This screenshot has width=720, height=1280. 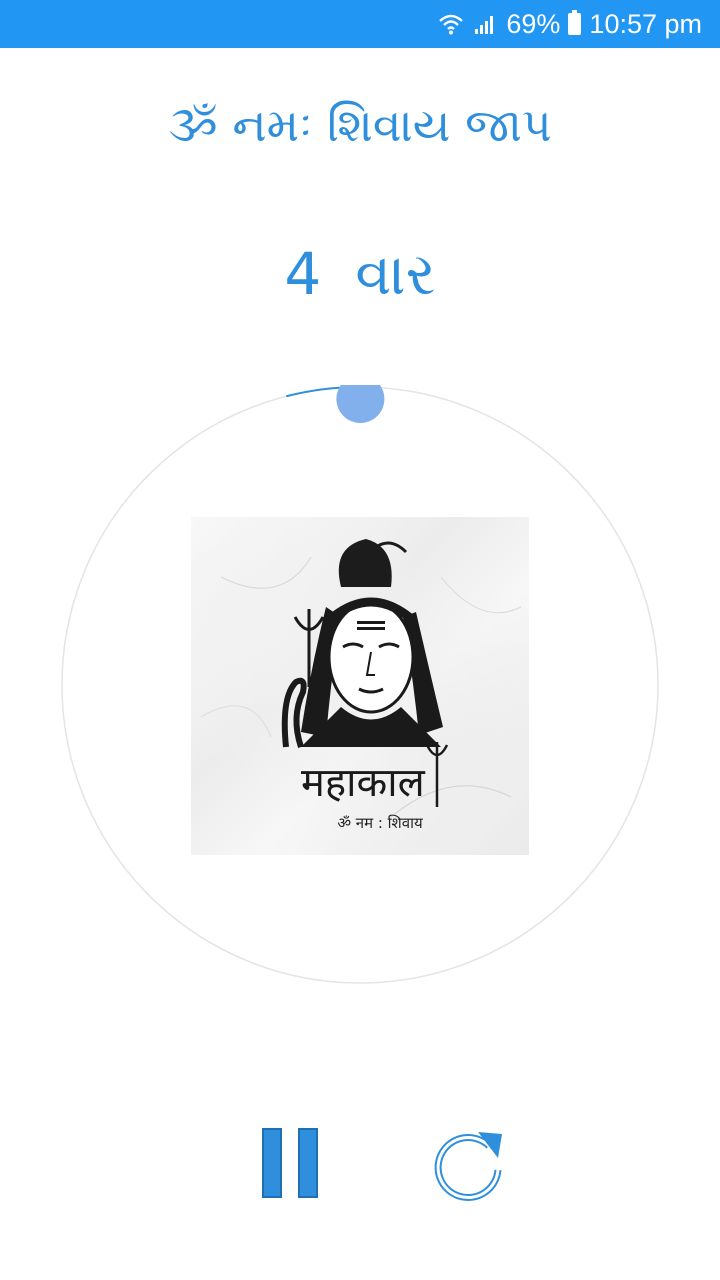 I want to click on image-brand-text: महाकाल, so click(x=363, y=783).